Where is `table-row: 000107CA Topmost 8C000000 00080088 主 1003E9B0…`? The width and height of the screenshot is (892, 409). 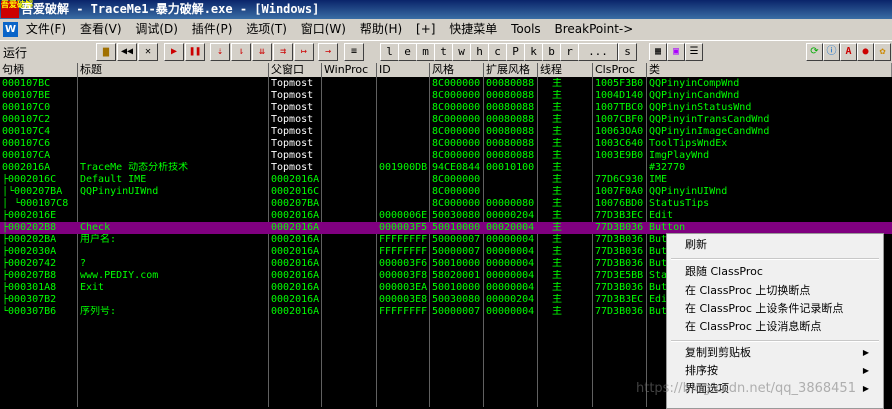 table-row: 000107CA Topmost 8C000000 00080088 主 1003E9B0… is located at coordinates (446, 156).